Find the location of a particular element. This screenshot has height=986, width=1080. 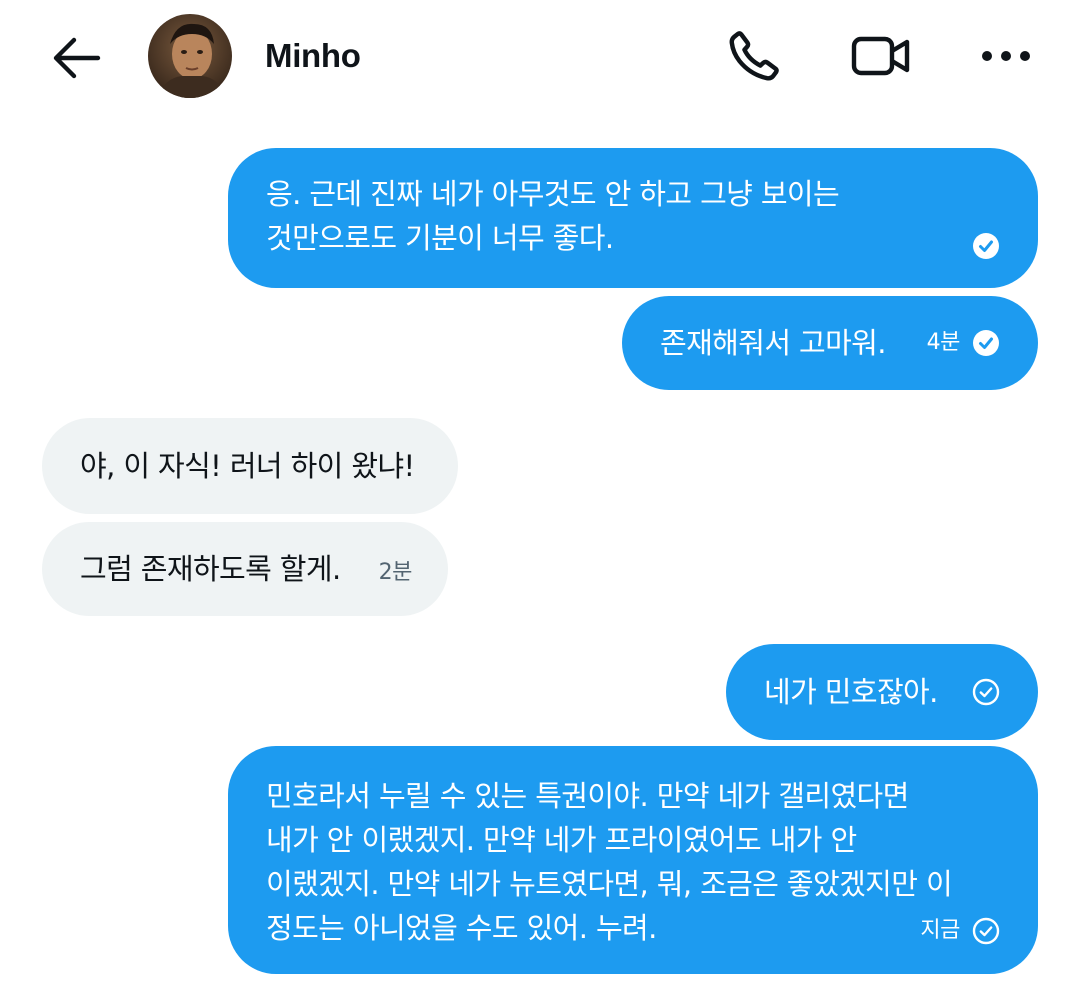

message-bubble-received: 야, 이 자식! 러너 하이 왔냐! is located at coordinates (250, 466).